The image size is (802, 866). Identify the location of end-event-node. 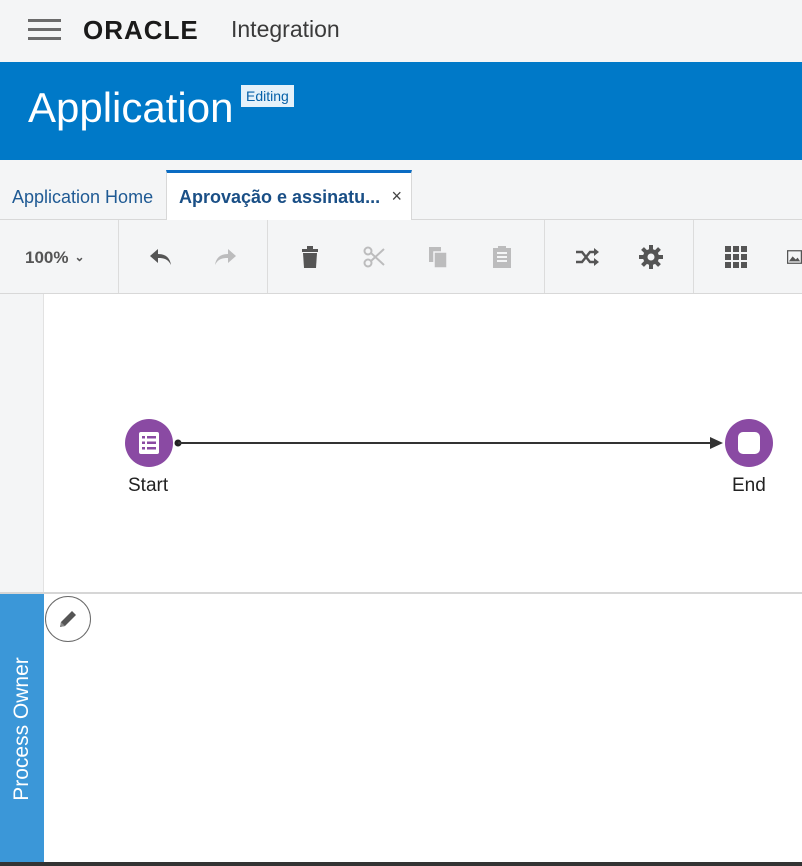
(749, 443).